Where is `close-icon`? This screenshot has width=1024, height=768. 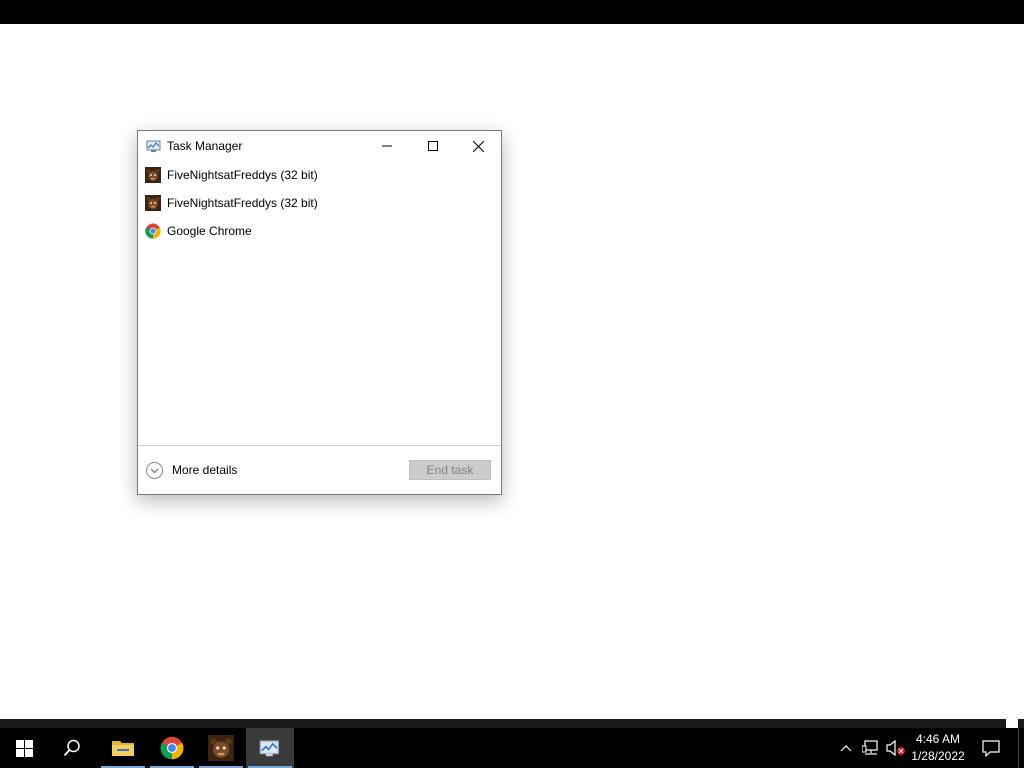 close-icon is located at coordinates (478, 146).